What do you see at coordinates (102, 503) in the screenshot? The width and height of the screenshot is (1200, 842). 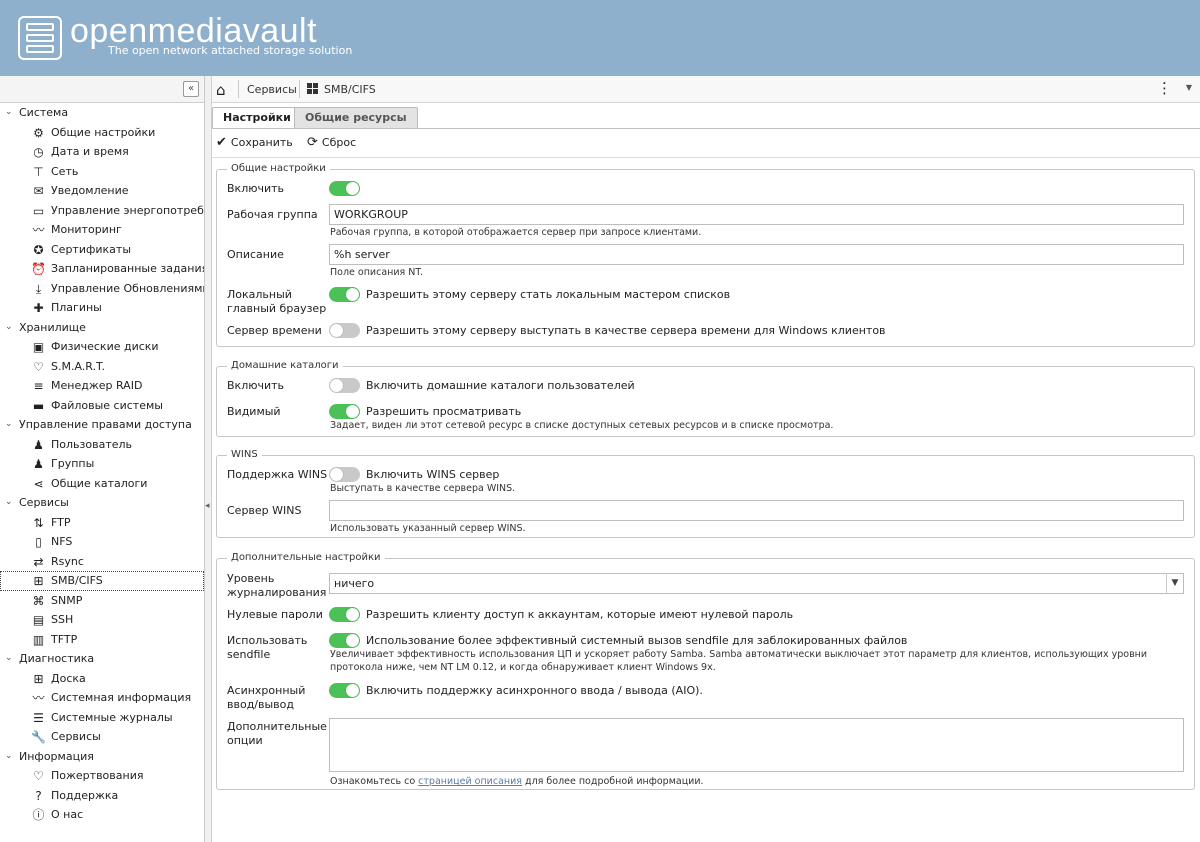 I see `sidebar-section-3: ⌄ Сервисы` at bounding box center [102, 503].